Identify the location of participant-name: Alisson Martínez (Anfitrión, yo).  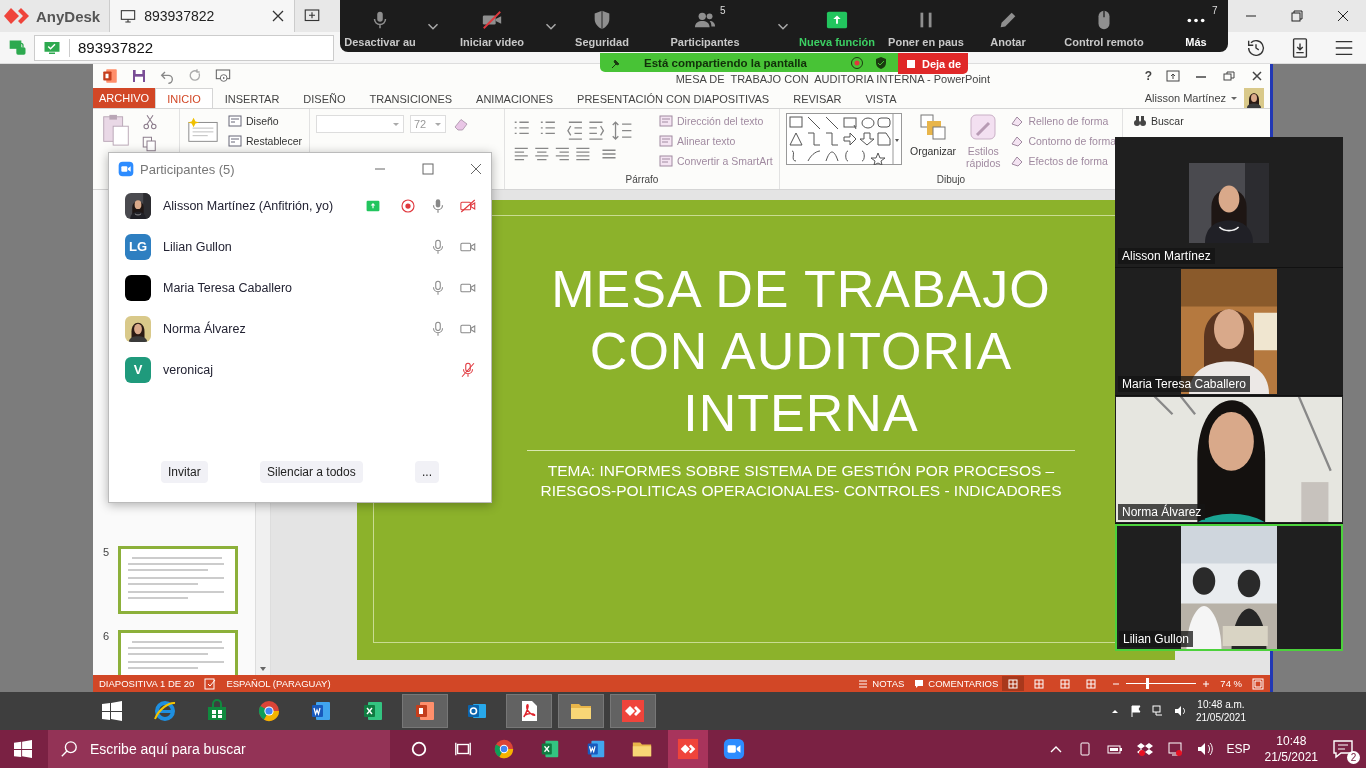
(248, 205).